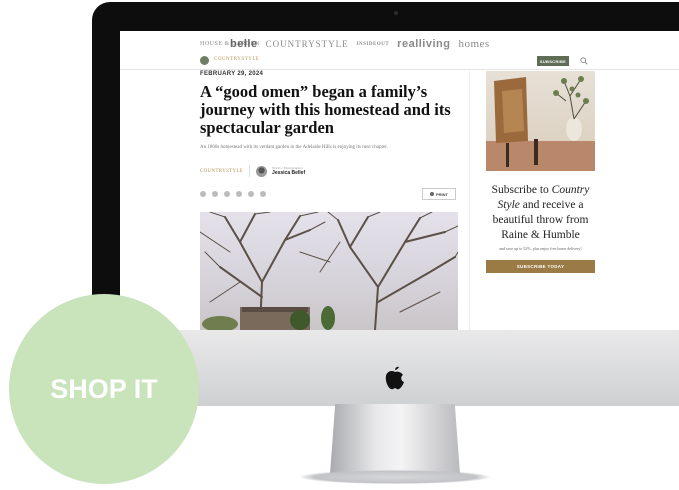 The width and height of the screenshot is (679, 490). I want to click on promo-image-throw, so click(540, 121).